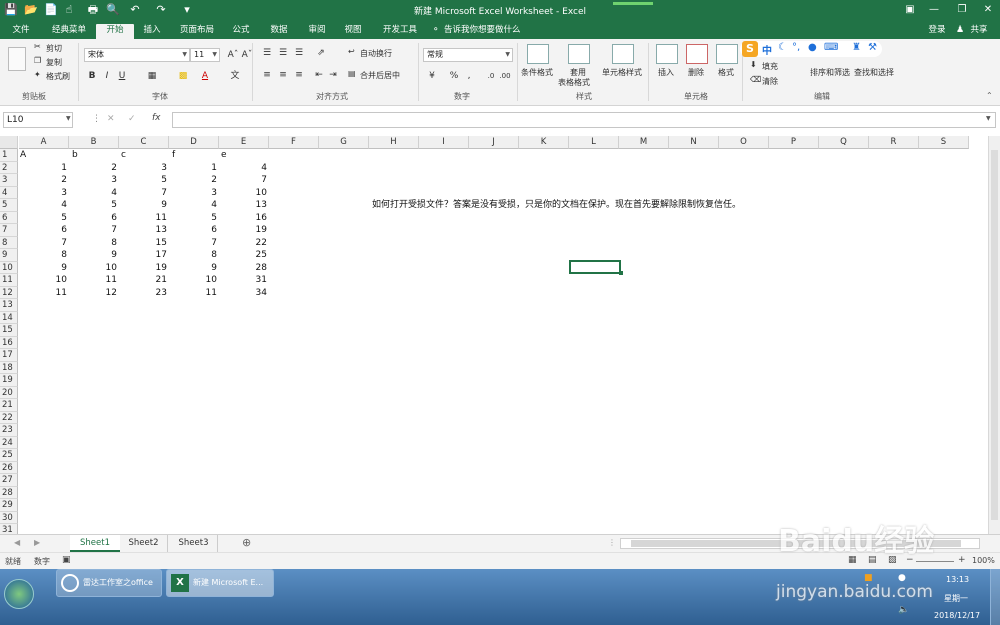 The height and width of the screenshot is (625, 1000). Describe the element at coordinates (353, 31) in the screenshot. I see `tab-view: 视图` at that location.